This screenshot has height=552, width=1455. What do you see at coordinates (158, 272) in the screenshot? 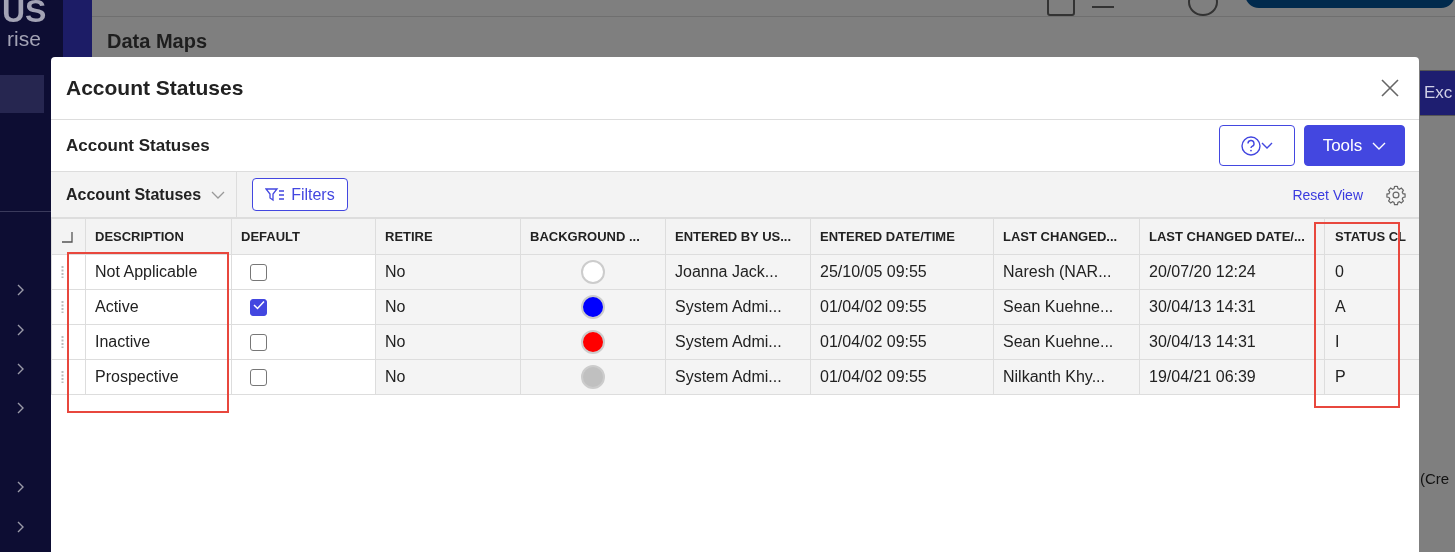
I see `table-cell: Not Applicable` at bounding box center [158, 272].